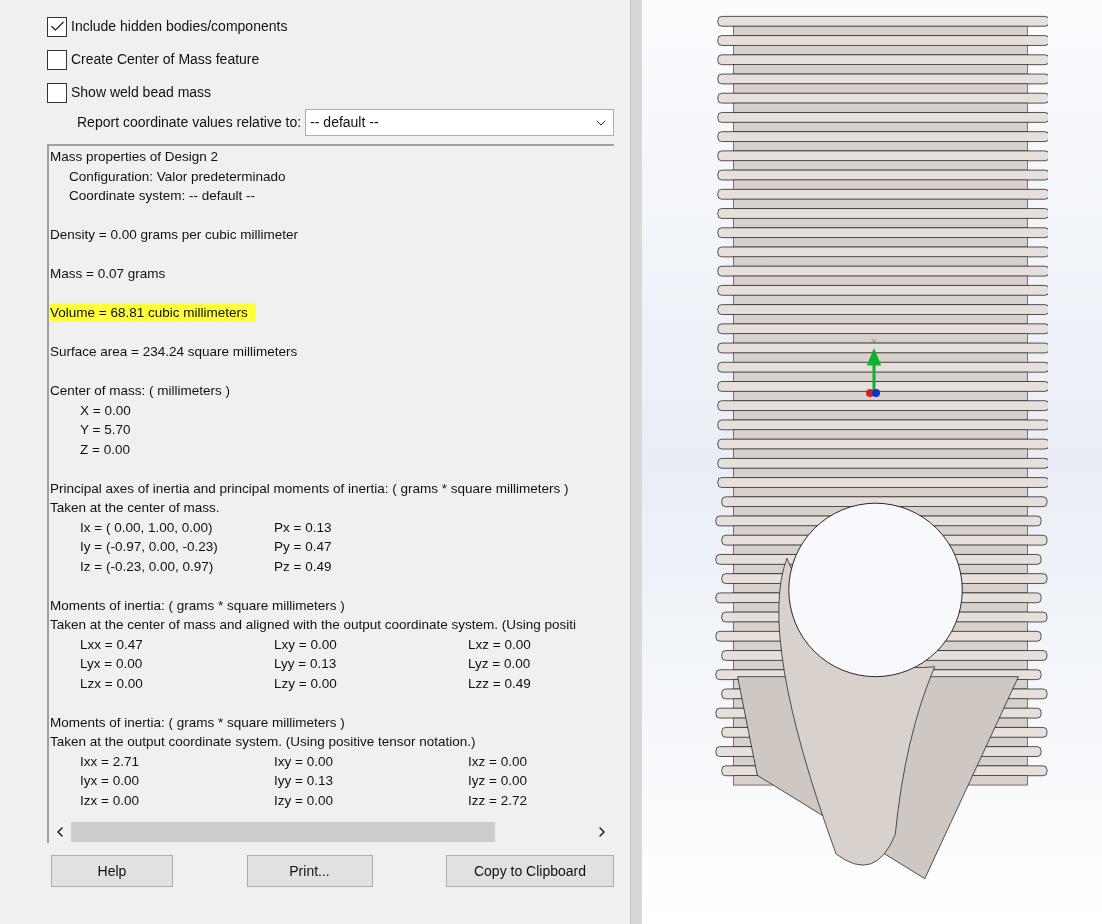 This screenshot has width=1102, height=924. Describe the element at coordinates (459, 122) in the screenshot. I see `coordinate-dropdown: -- default --` at that location.